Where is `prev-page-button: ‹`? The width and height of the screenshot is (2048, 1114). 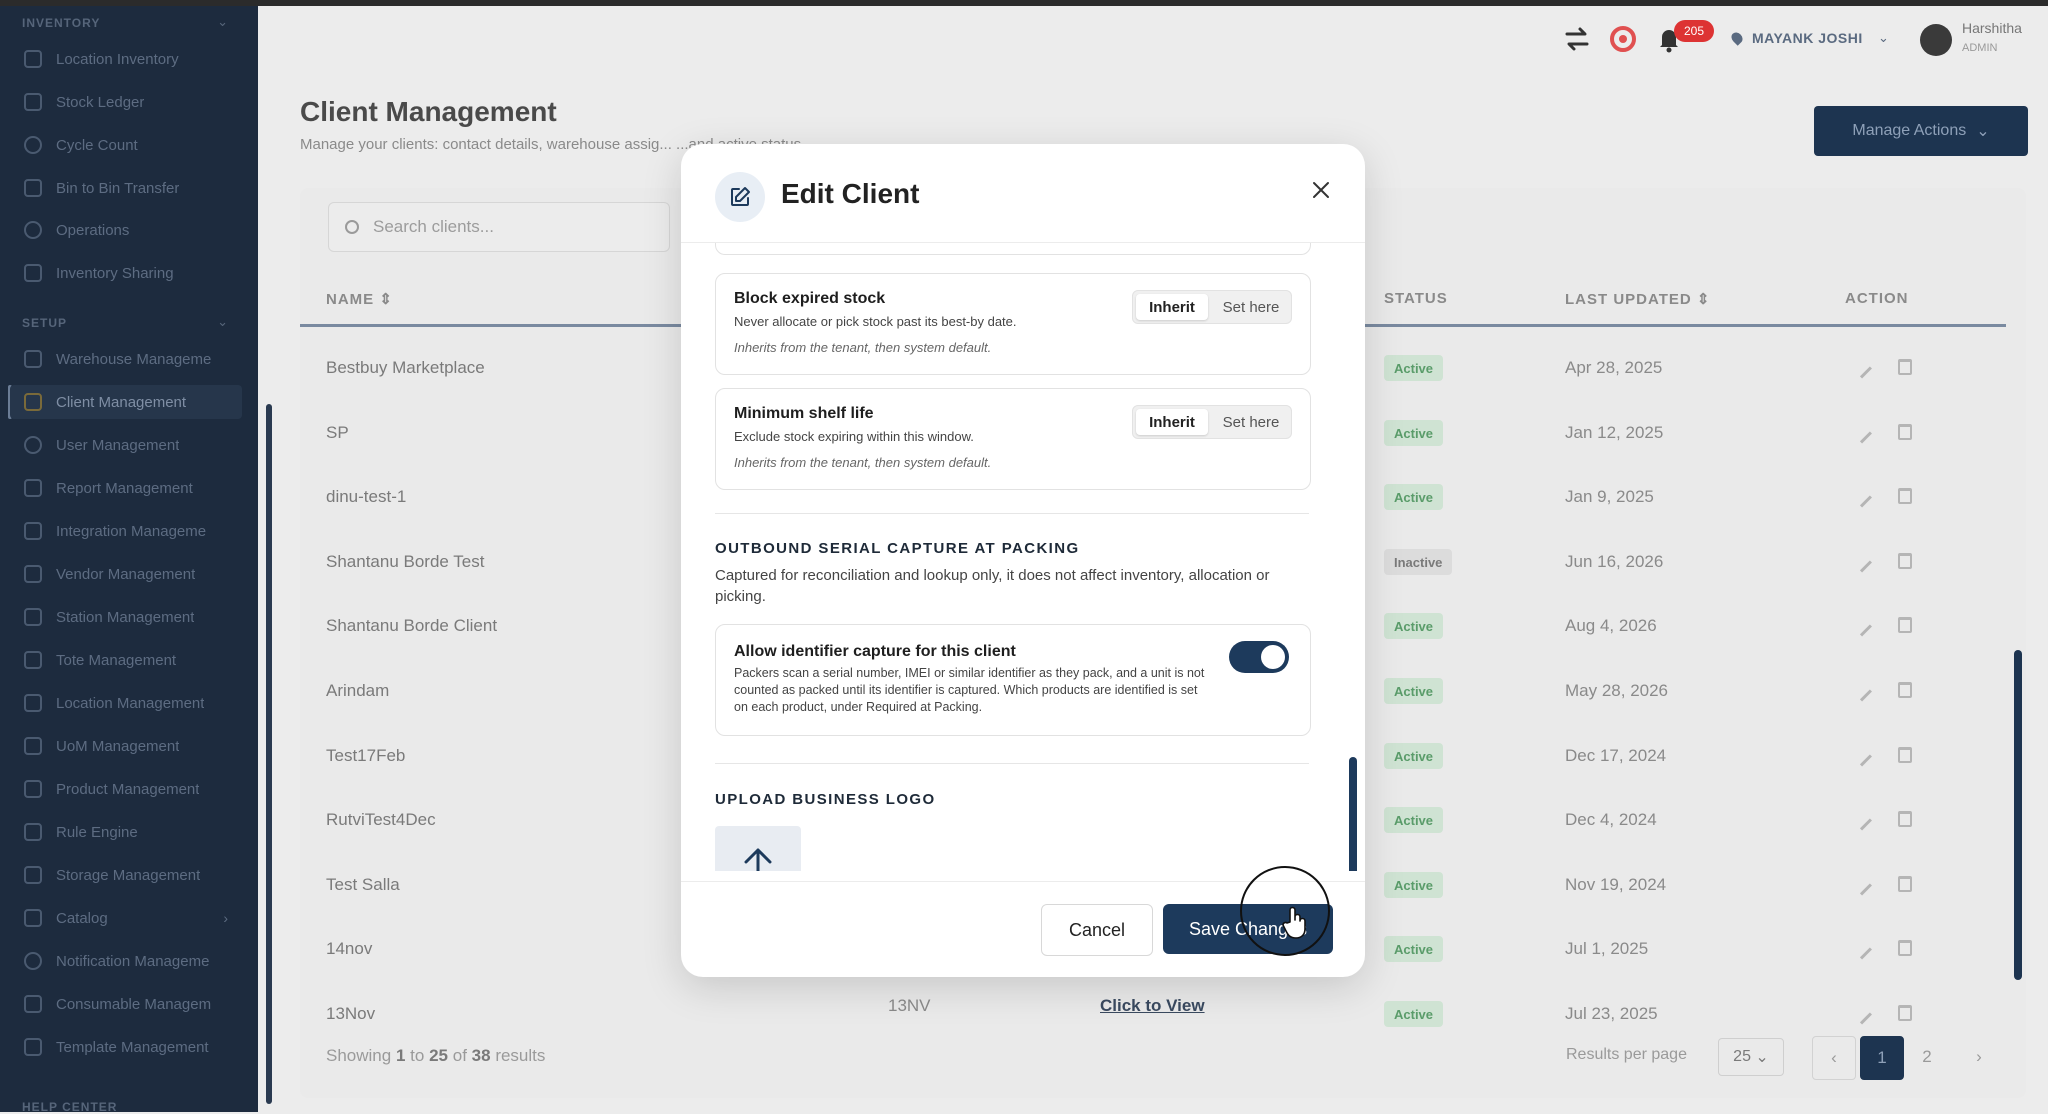 prev-page-button: ‹ is located at coordinates (1834, 1058).